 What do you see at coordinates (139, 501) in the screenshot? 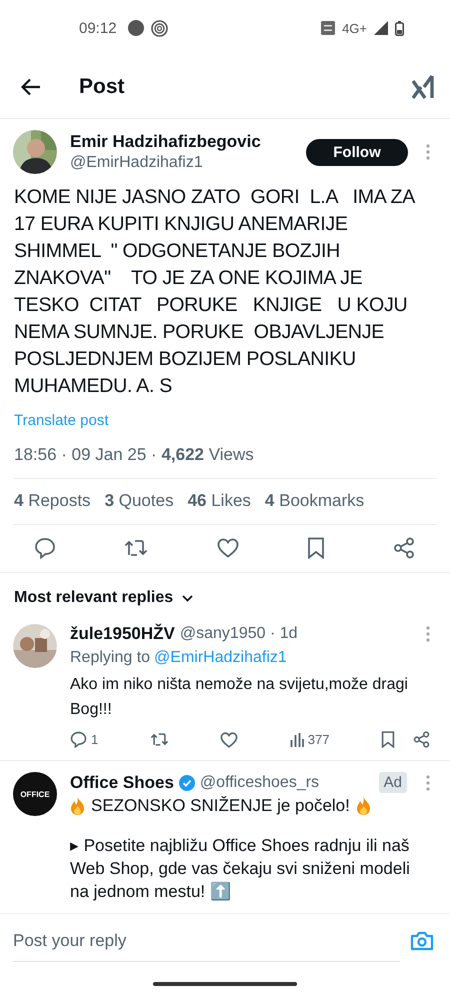
I see `engagement-stat: 3 Quotes` at bounding box center [139, 501].